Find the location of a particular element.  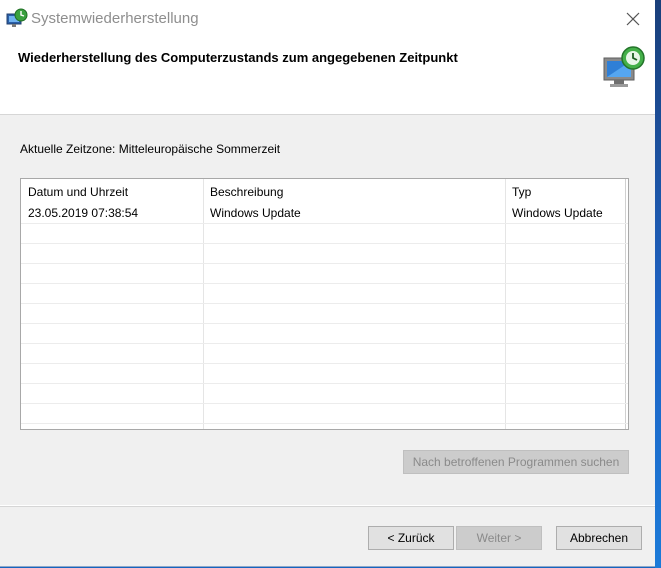

column-header-type: Typ is located at coordinates (566, 191).